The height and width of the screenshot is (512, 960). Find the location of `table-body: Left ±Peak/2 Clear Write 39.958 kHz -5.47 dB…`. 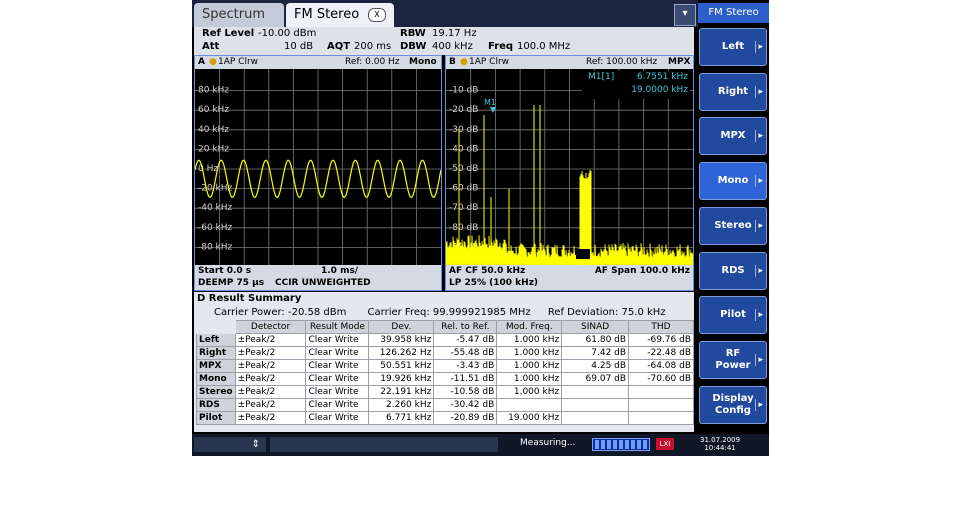

table-body: Left ±Peak/2 Clear Write 39.958 kHz -5.47 dB… is located at coordinates (445, 379).